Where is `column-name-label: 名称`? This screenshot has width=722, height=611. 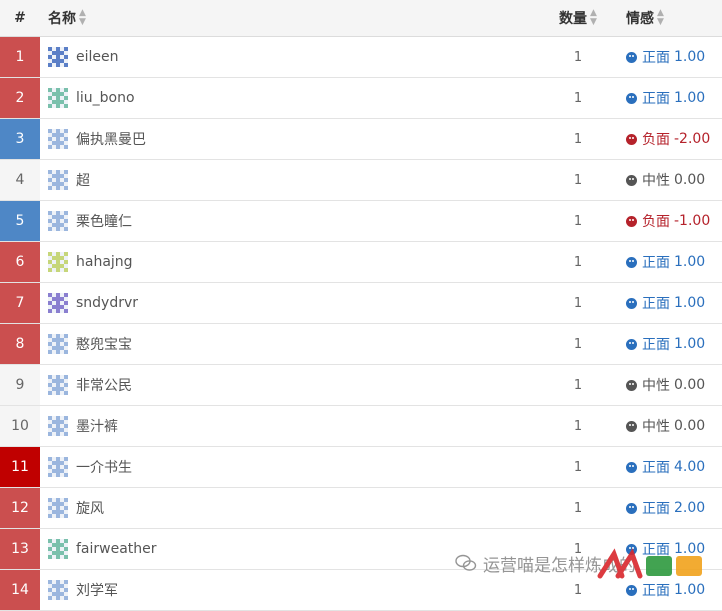 column-name-label: 名称 is located at coordinates (62, 19).